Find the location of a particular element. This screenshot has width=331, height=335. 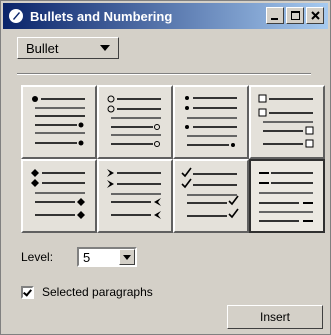

hollow-circle-bullets-icon is located at coordinates (134, 121).